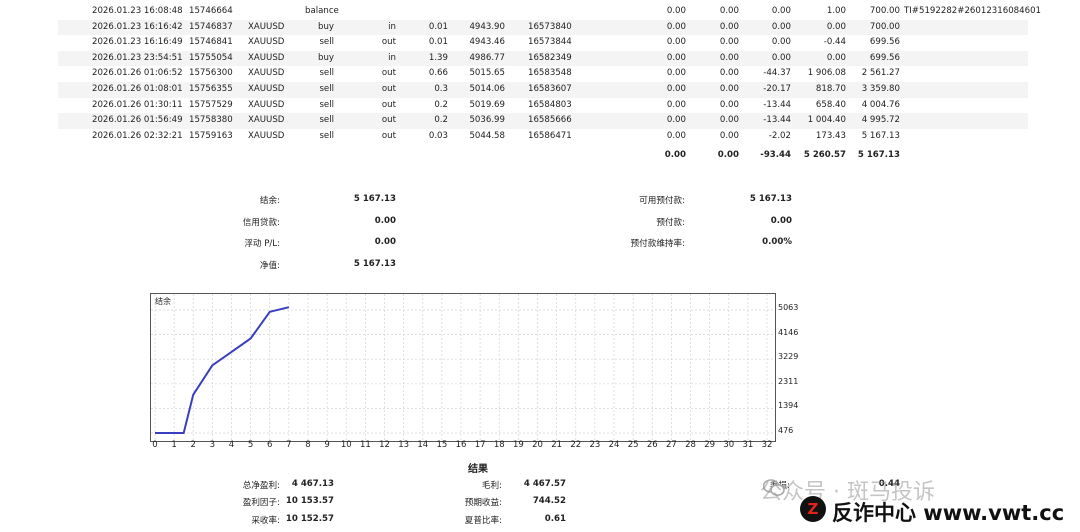  What do you see at coordinates (155, 445) in the screenshot?
I see `x-tick-label: 0` at bounding box center [155, 445].